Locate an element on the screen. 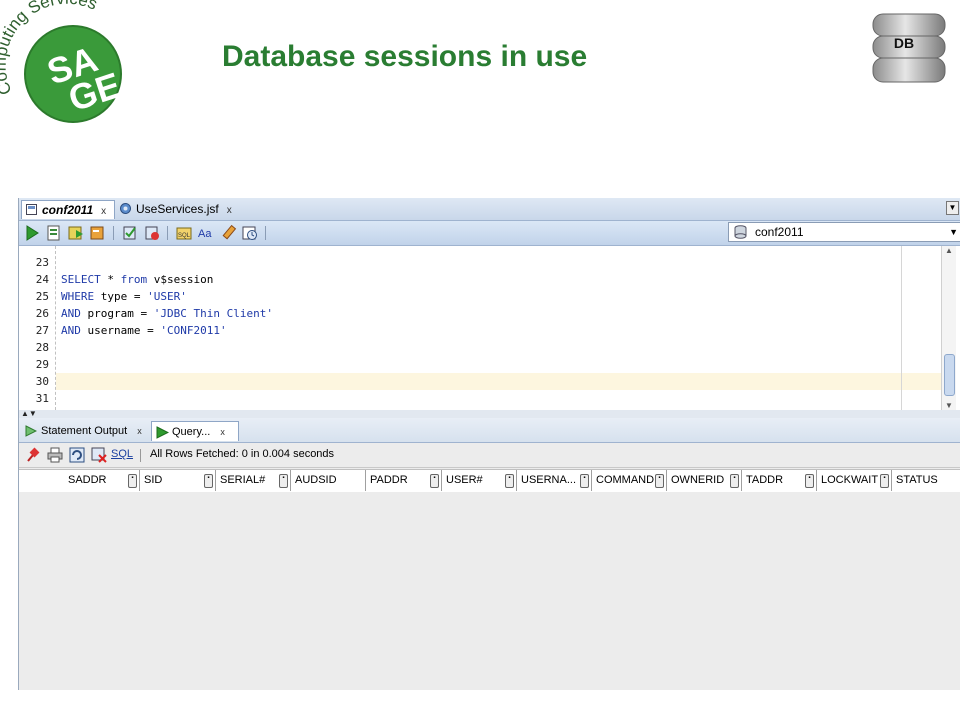 This screenshot has width=960, height=720. line-number: 24 is located at coordinates (42, 279).